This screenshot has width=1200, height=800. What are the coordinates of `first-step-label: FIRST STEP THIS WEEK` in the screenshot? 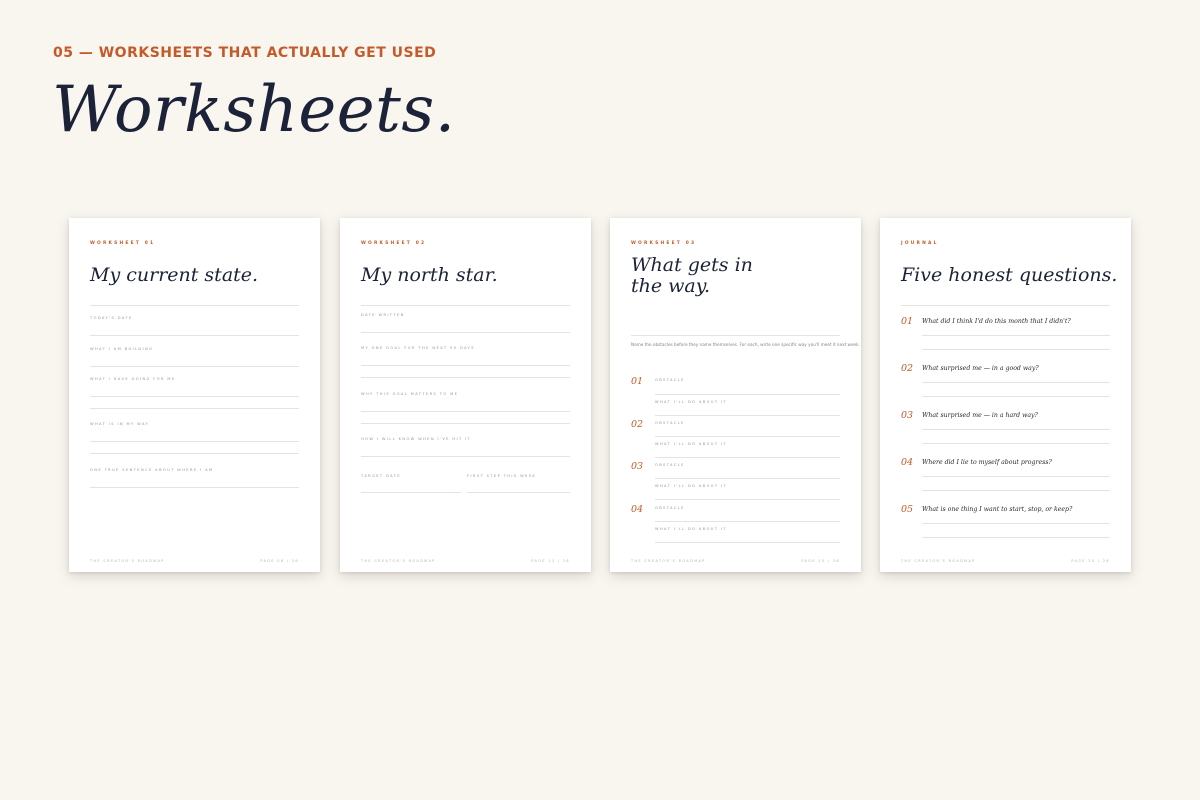 It's located at (502, 476).